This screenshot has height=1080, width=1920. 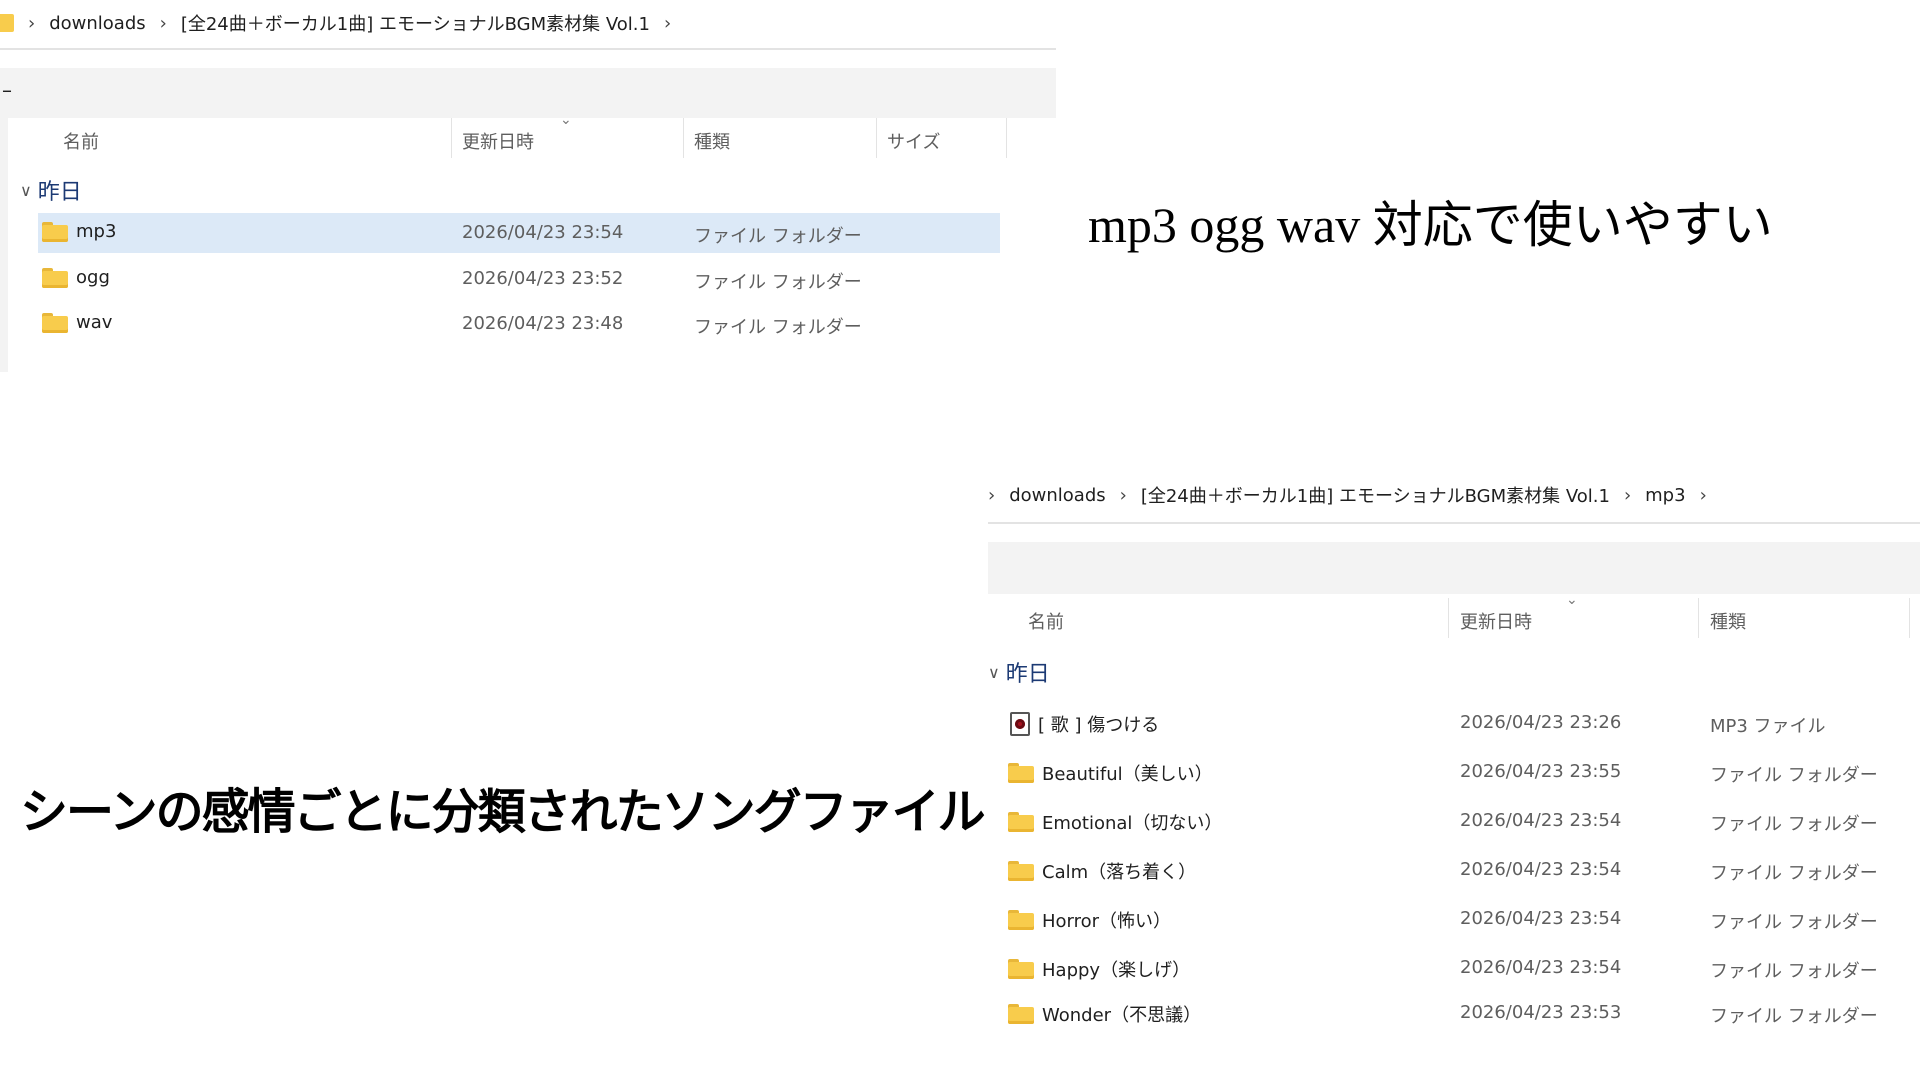 I want to click on file-row: mp3 2026/04/23 23:54 ファイル フォルダー, so click(x=519, y=233).